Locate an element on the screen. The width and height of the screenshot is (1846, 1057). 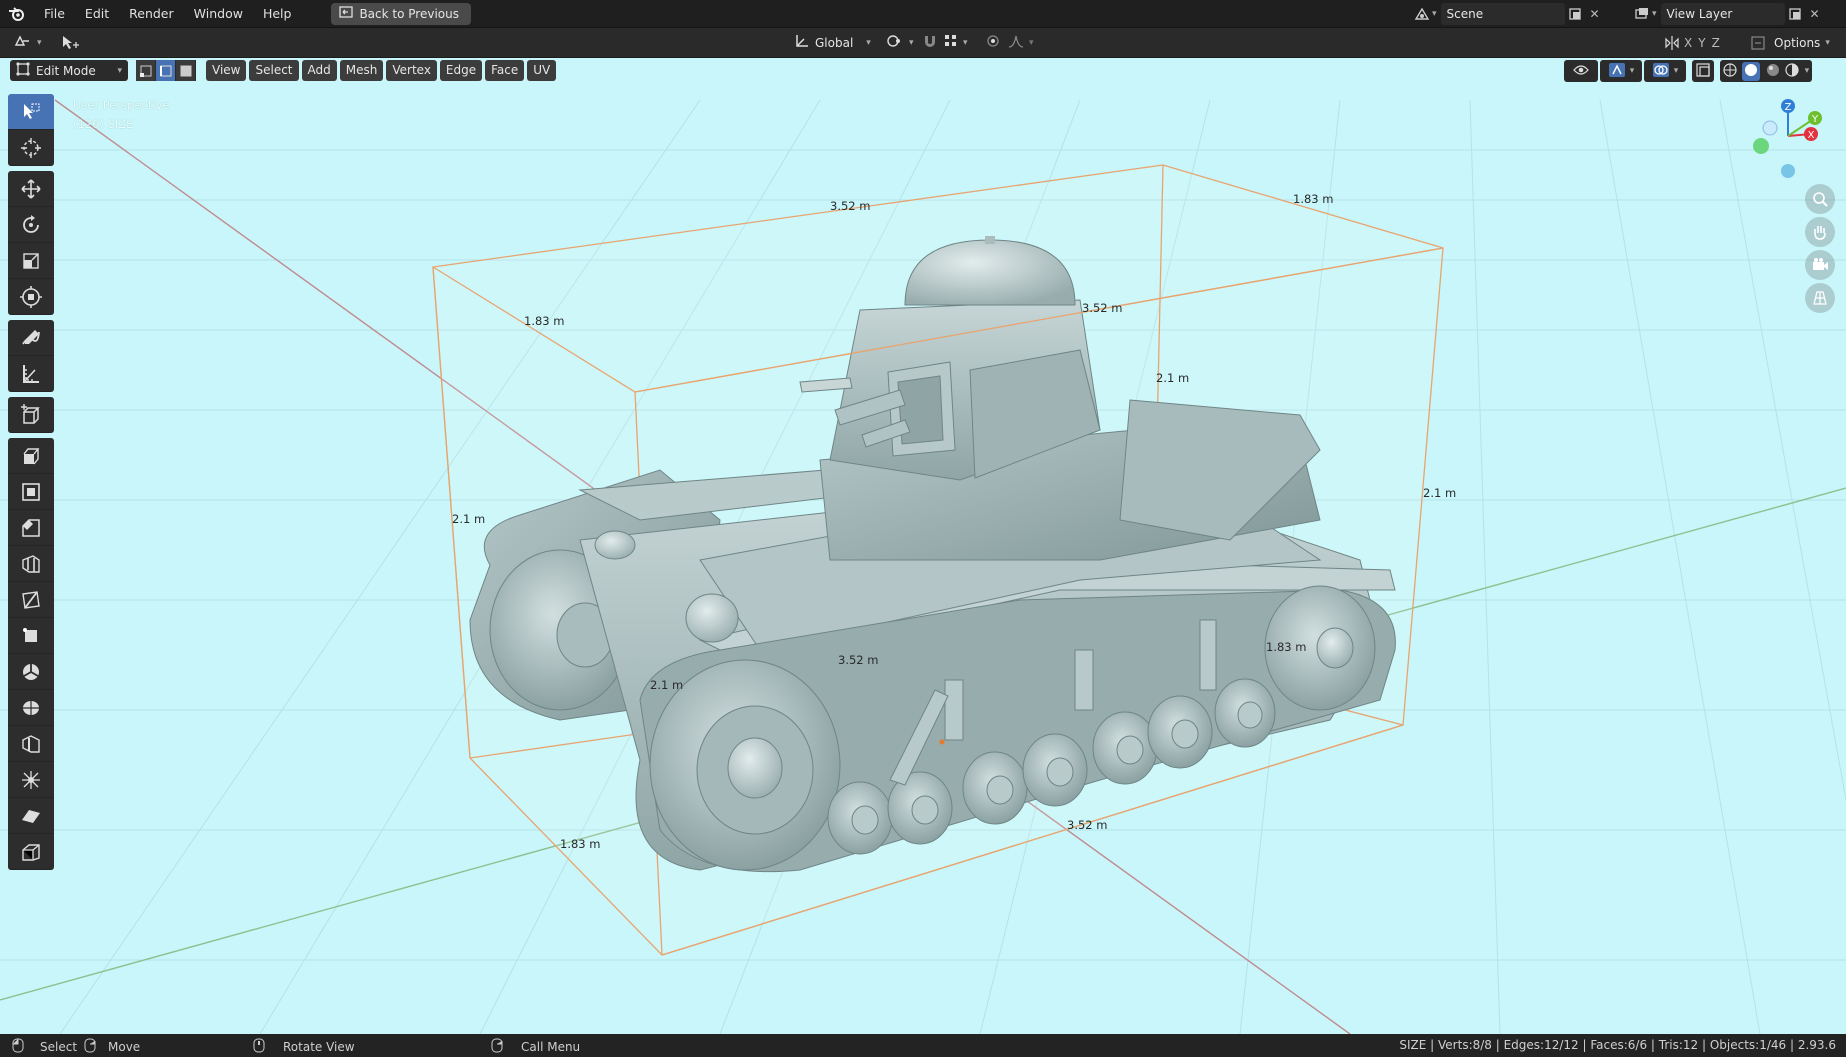
menu-edit: Edit is located at coordinates (97, 14).